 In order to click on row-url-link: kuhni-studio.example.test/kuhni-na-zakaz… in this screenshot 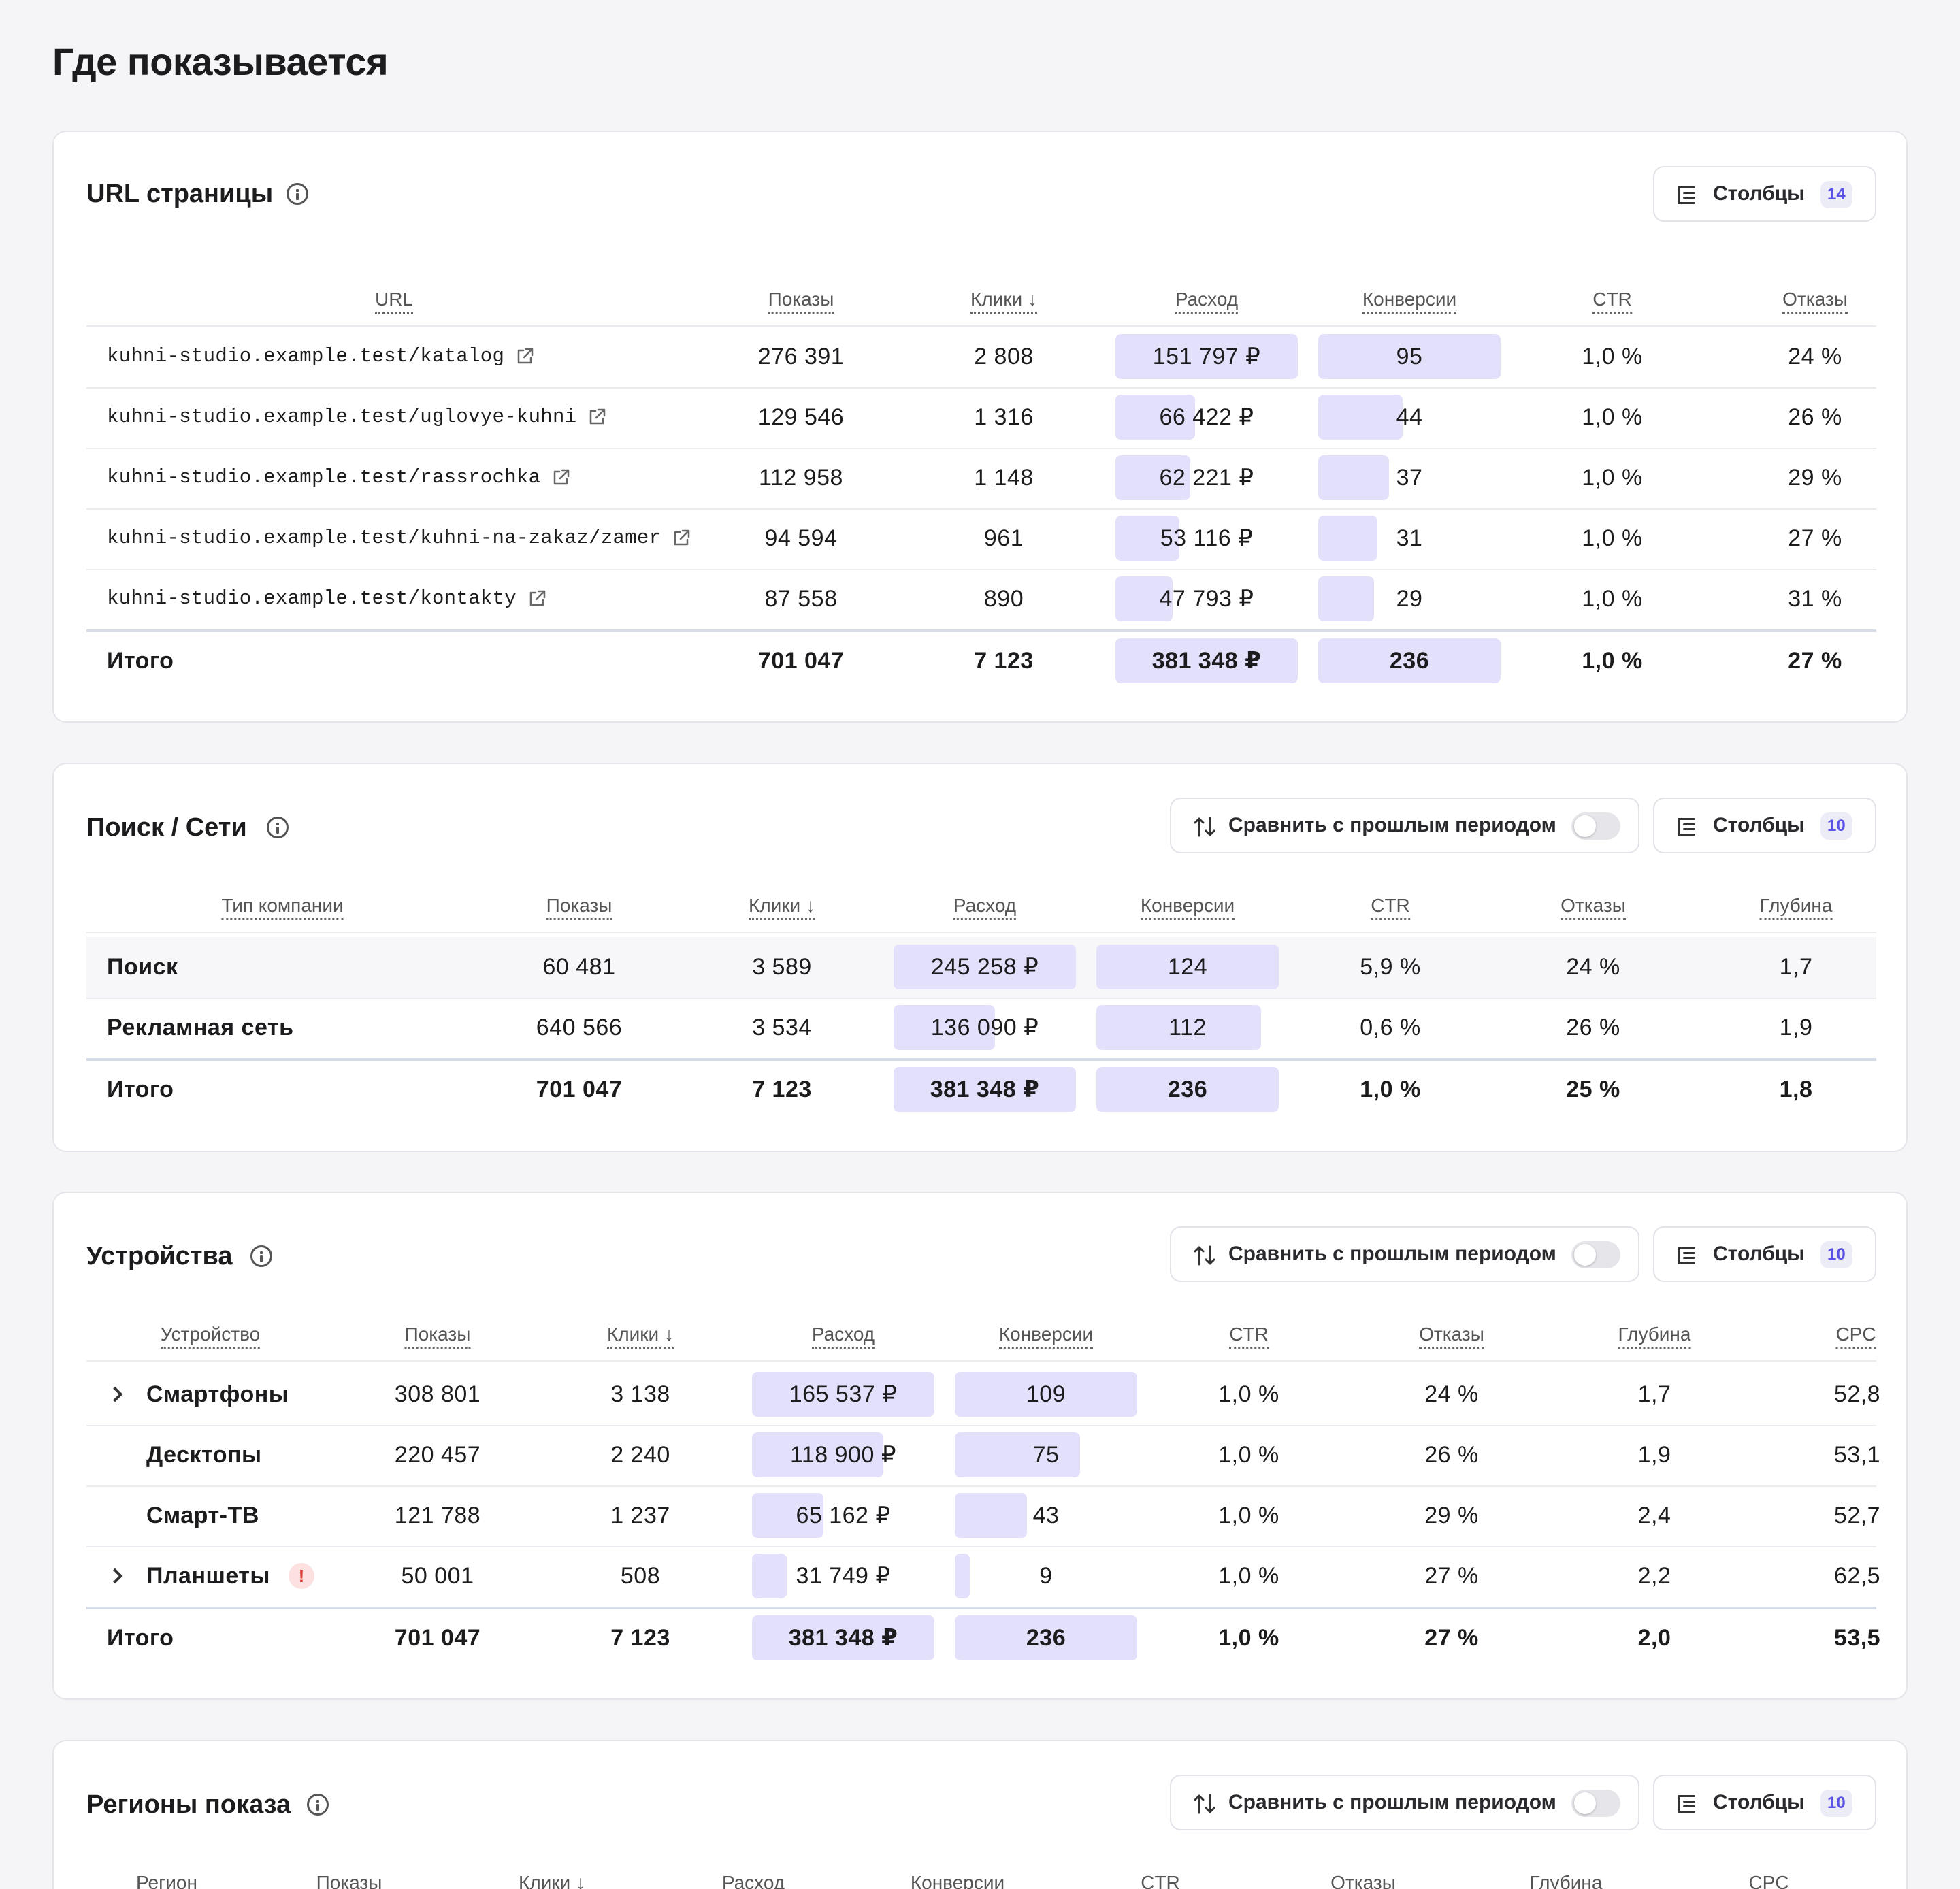, I will do `click(384, 538)`.